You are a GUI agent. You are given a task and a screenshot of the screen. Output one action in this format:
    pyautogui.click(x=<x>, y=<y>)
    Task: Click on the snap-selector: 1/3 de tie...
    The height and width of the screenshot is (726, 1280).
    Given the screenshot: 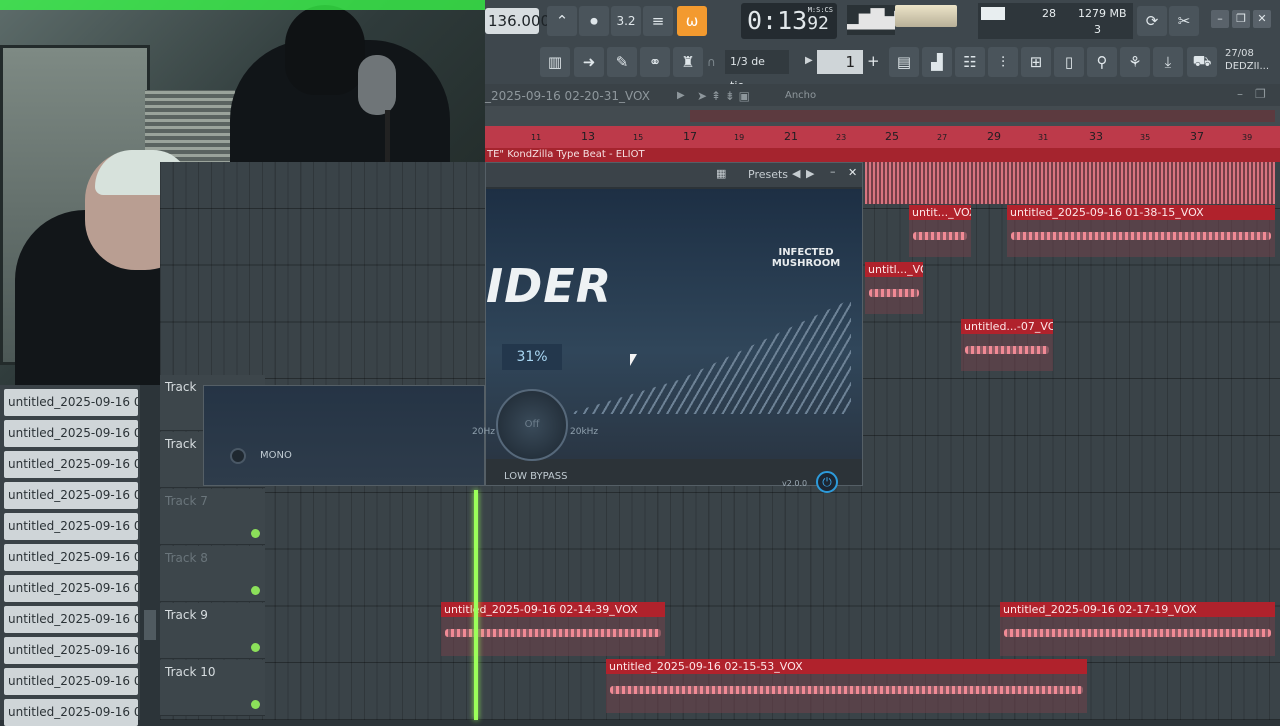 What is the action you would take?
    pyautogui.click(x=757, y=71)
    